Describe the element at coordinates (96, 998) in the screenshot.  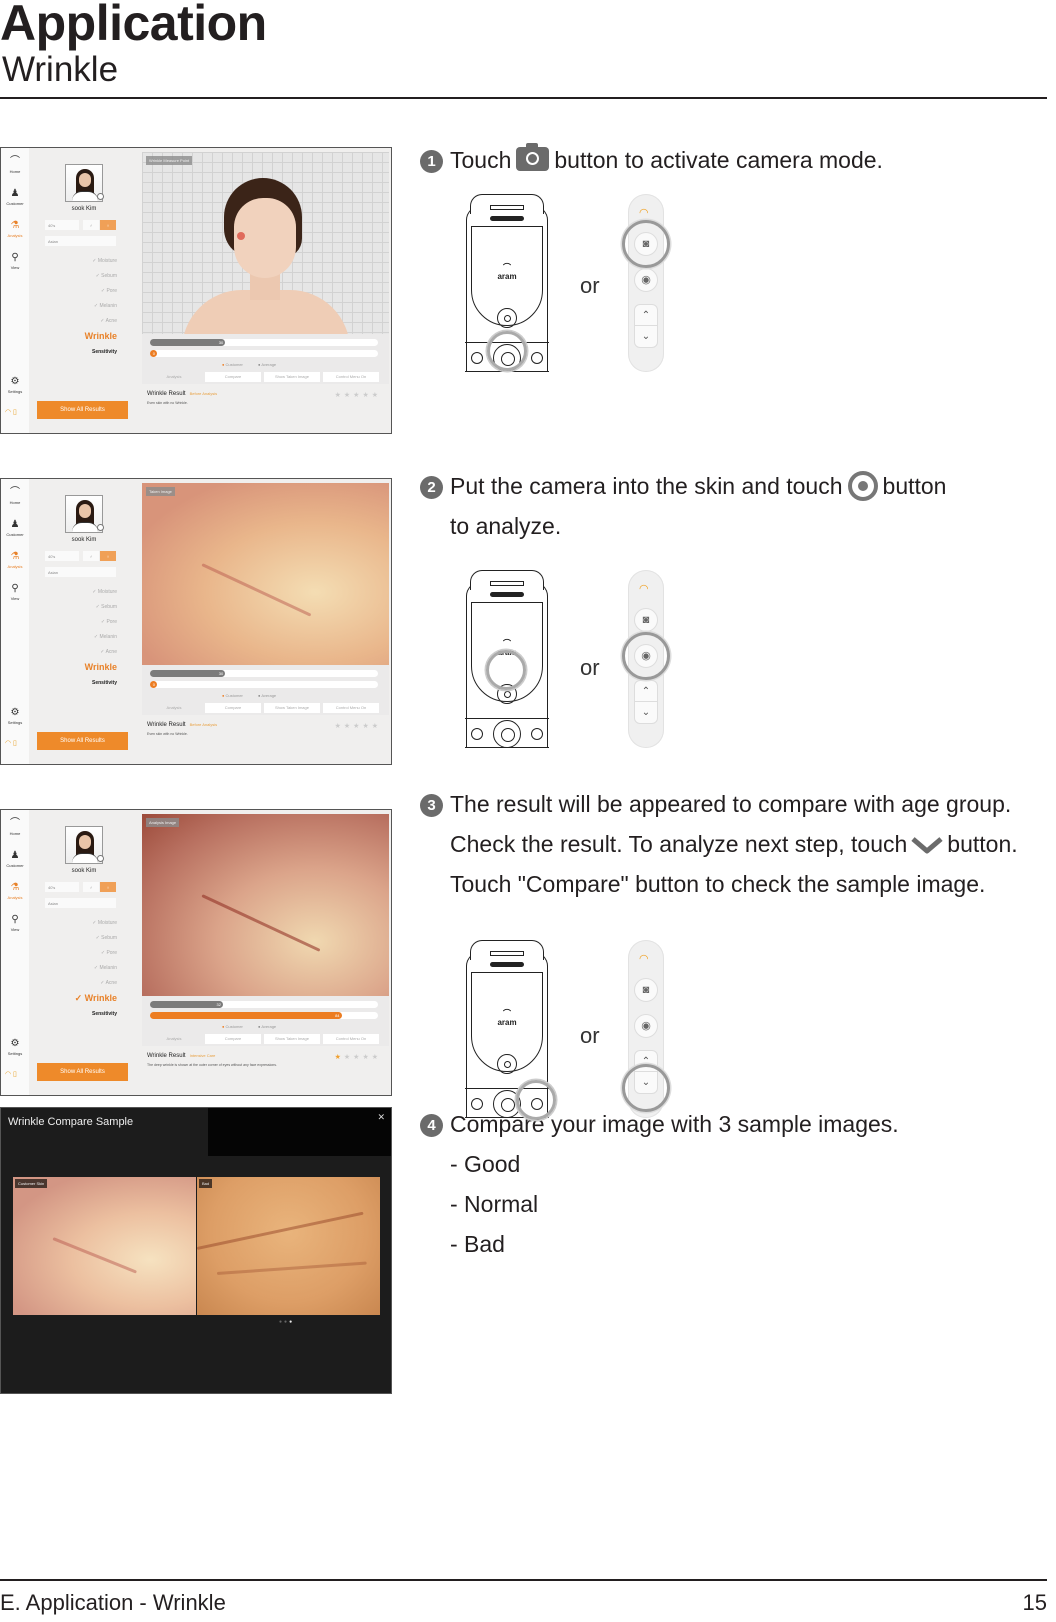
I see `menu-wrinkle: ✓ Wrinkle` at that location.